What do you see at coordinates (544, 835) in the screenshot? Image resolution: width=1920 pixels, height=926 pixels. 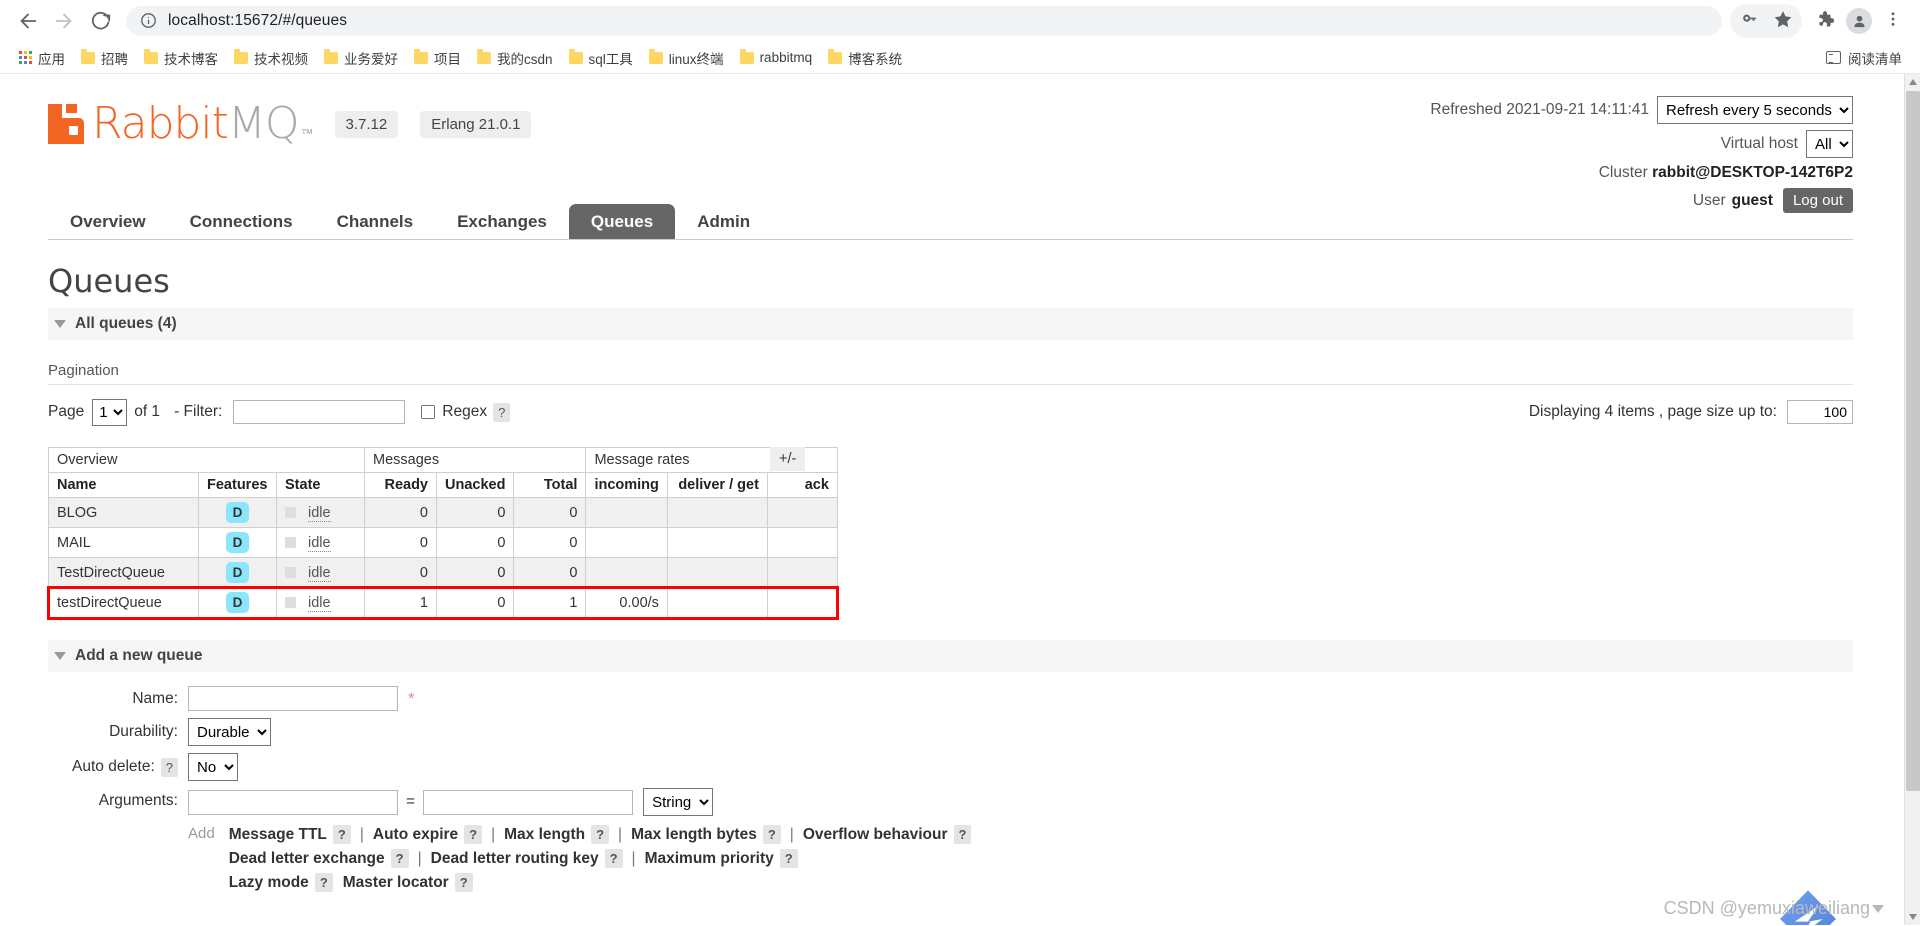 I see `preset-max-length: Max length` at bounding box center [544, 835].